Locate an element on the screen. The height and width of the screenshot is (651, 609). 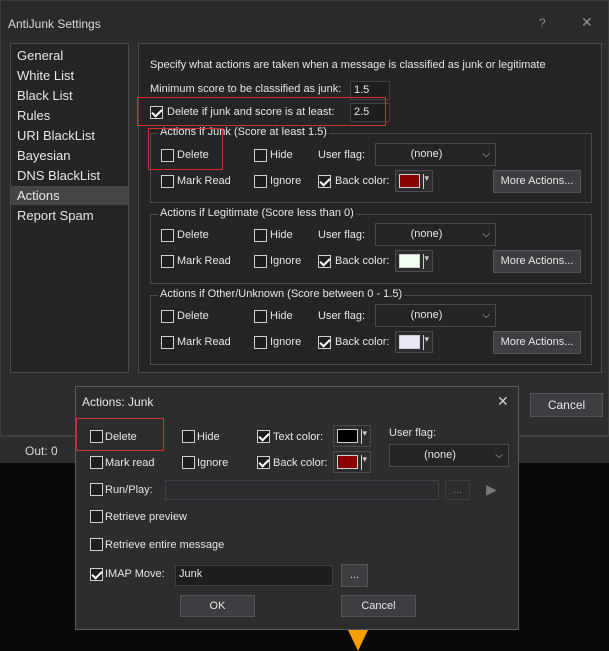
dlg-user-flag-dropdown: (none) ⌵ is located at coordinates (449, 455).